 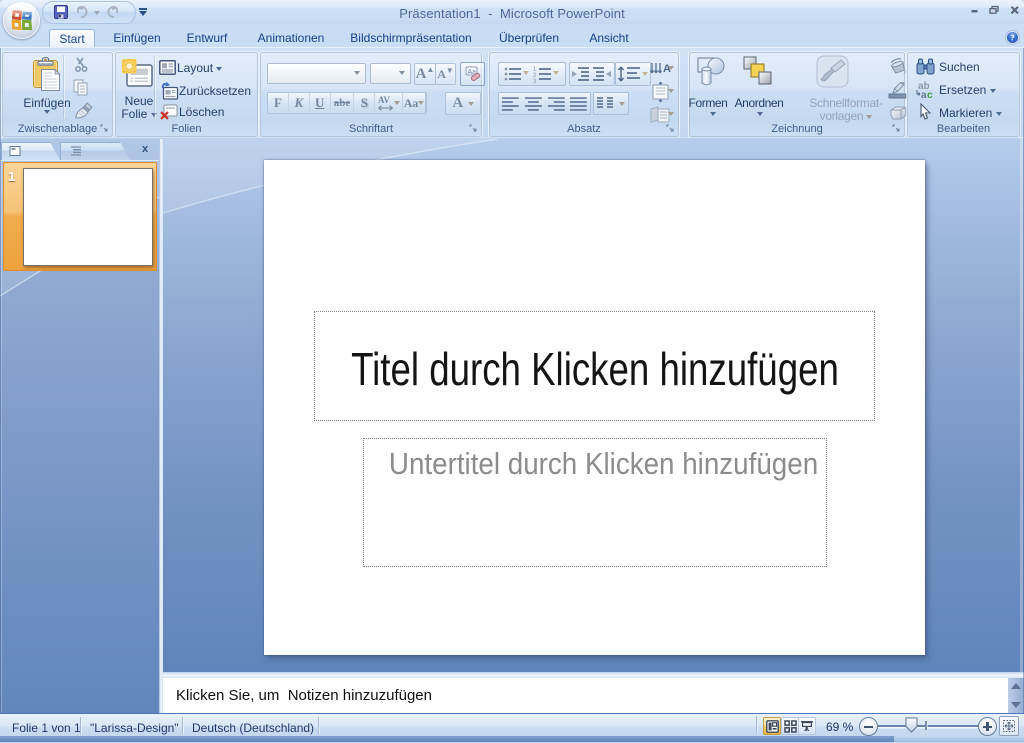 What do you see at coordinates (535, 81) in the screenshot?
I see `svg-text: 3` at bounding box center [535, 81].